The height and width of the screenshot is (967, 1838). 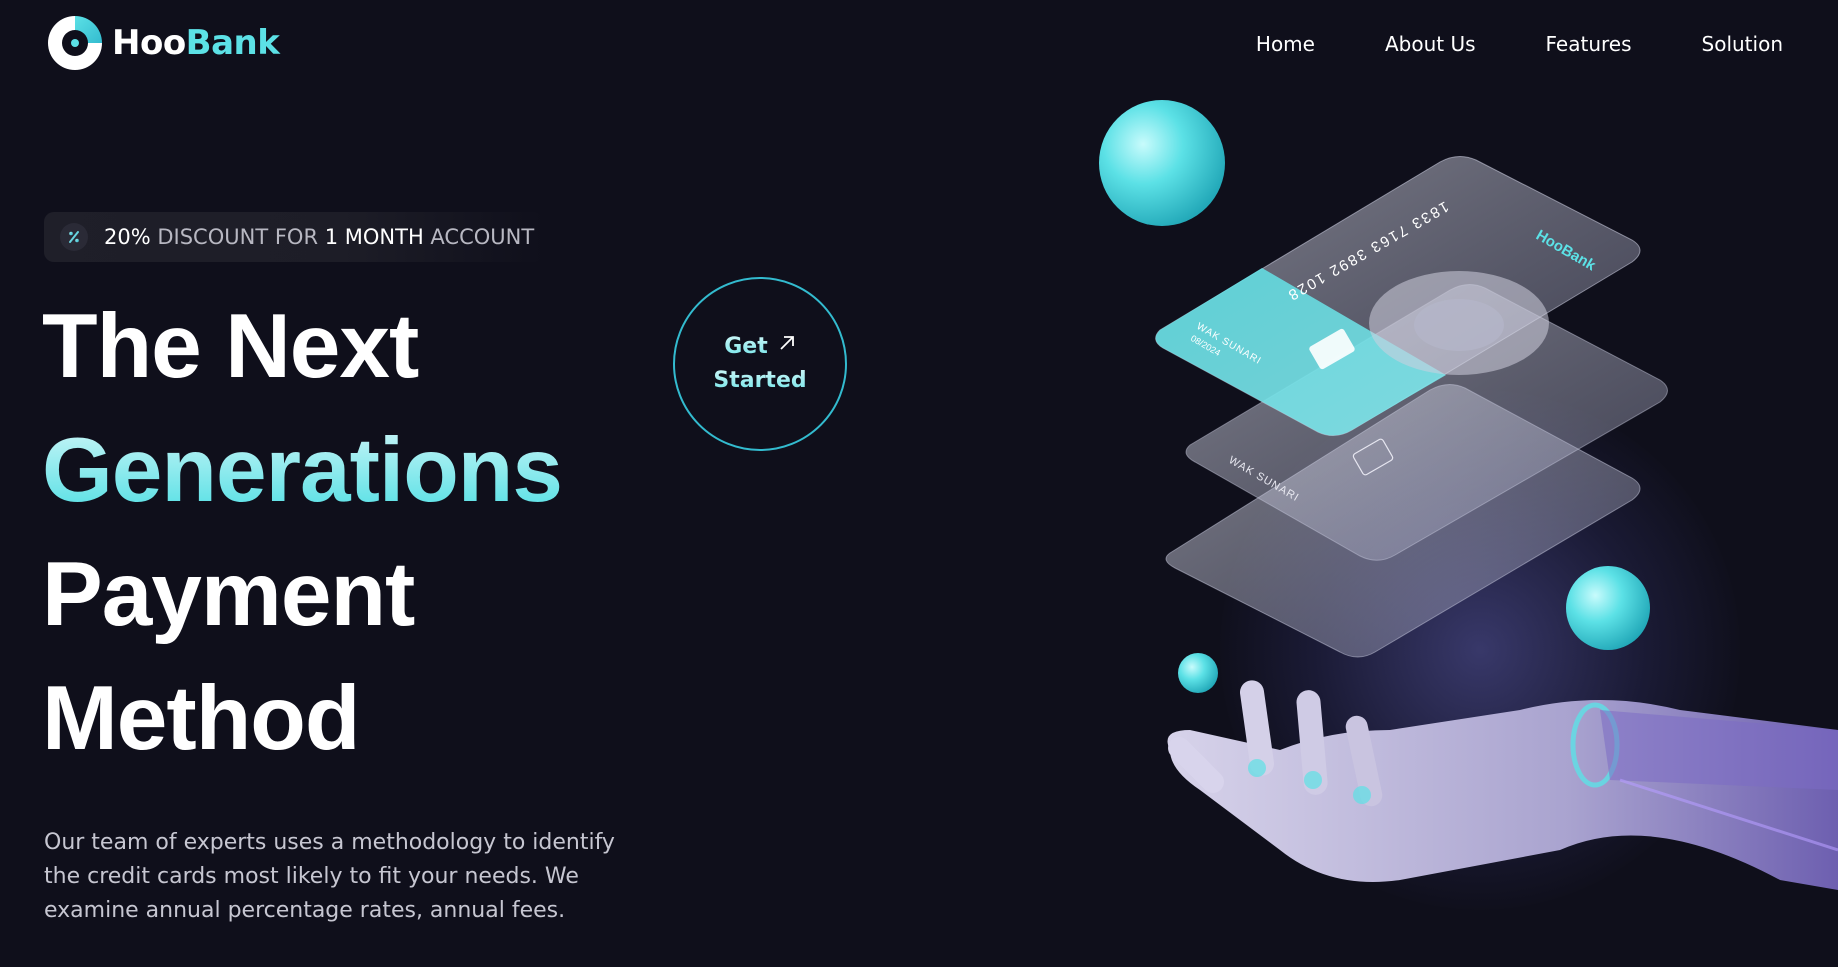 I want to click on get-started-label-2: Started, so click(x=759, y=381).